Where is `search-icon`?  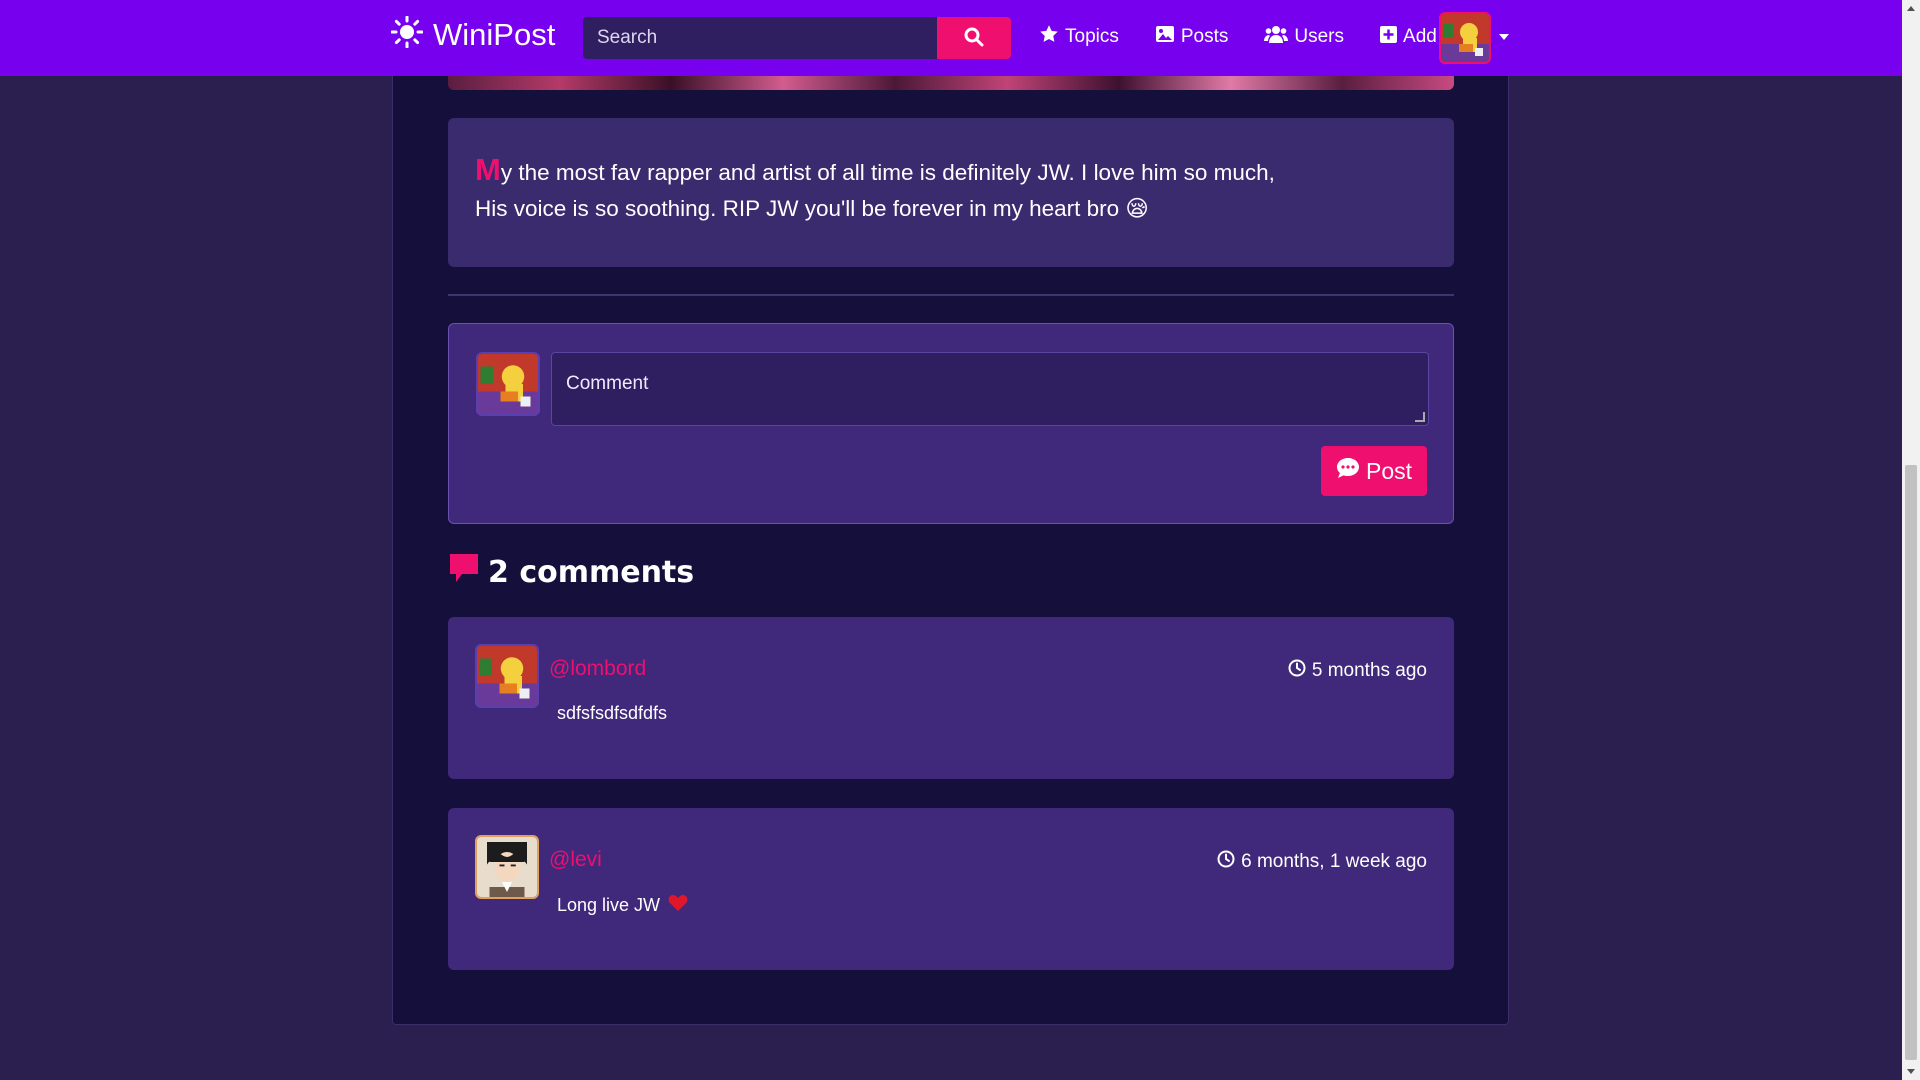
search-icon is located at coordinates (974, 38).